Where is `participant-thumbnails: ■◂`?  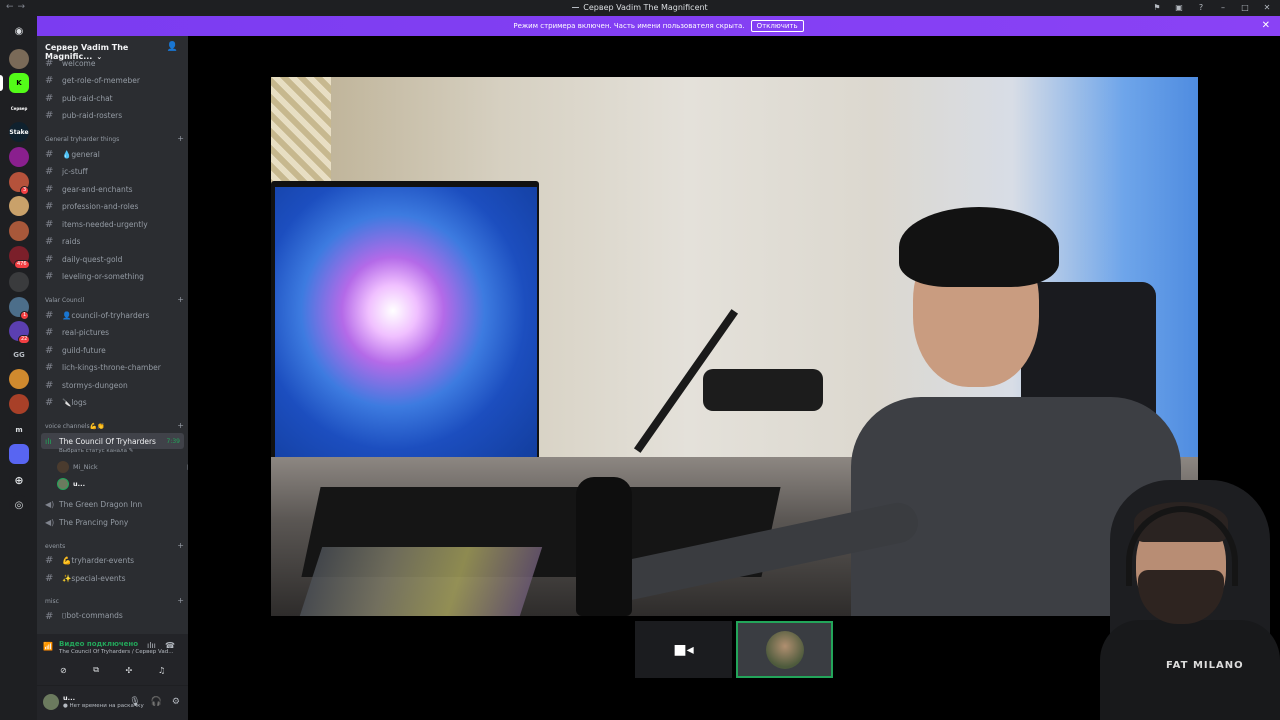 participant-thumbnails: ■◂ is located at coordinates (734, 649).